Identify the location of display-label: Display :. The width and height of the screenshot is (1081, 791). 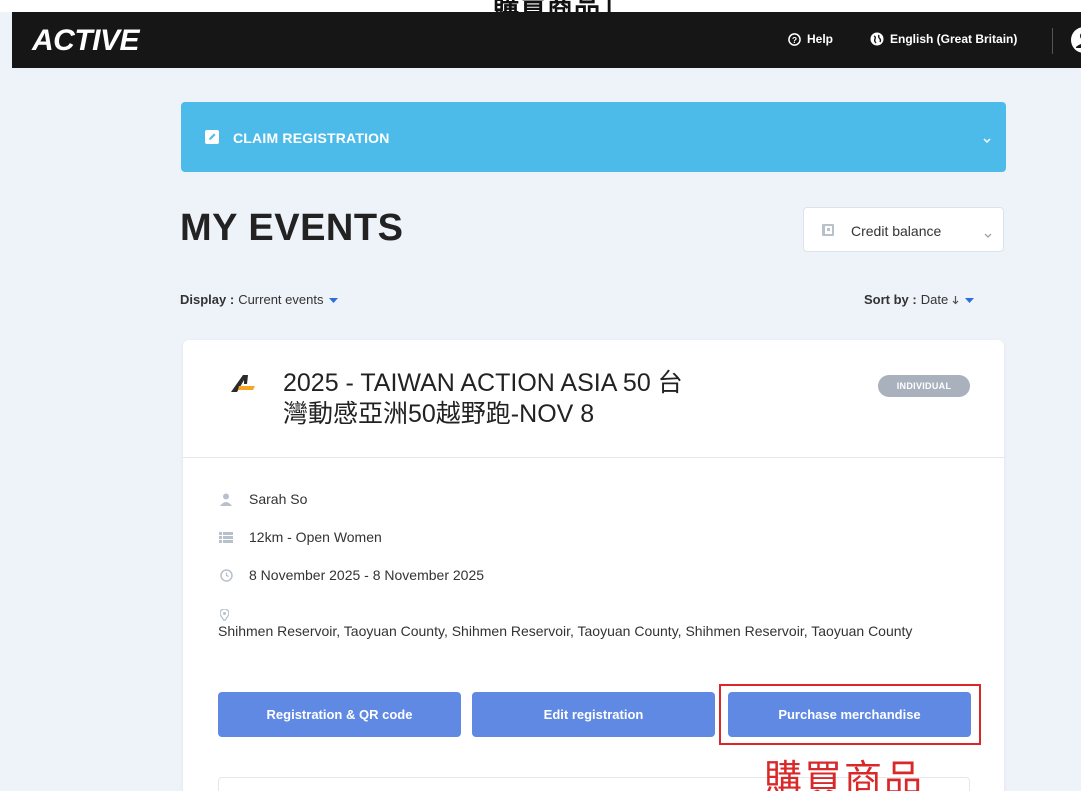
(207, 299).